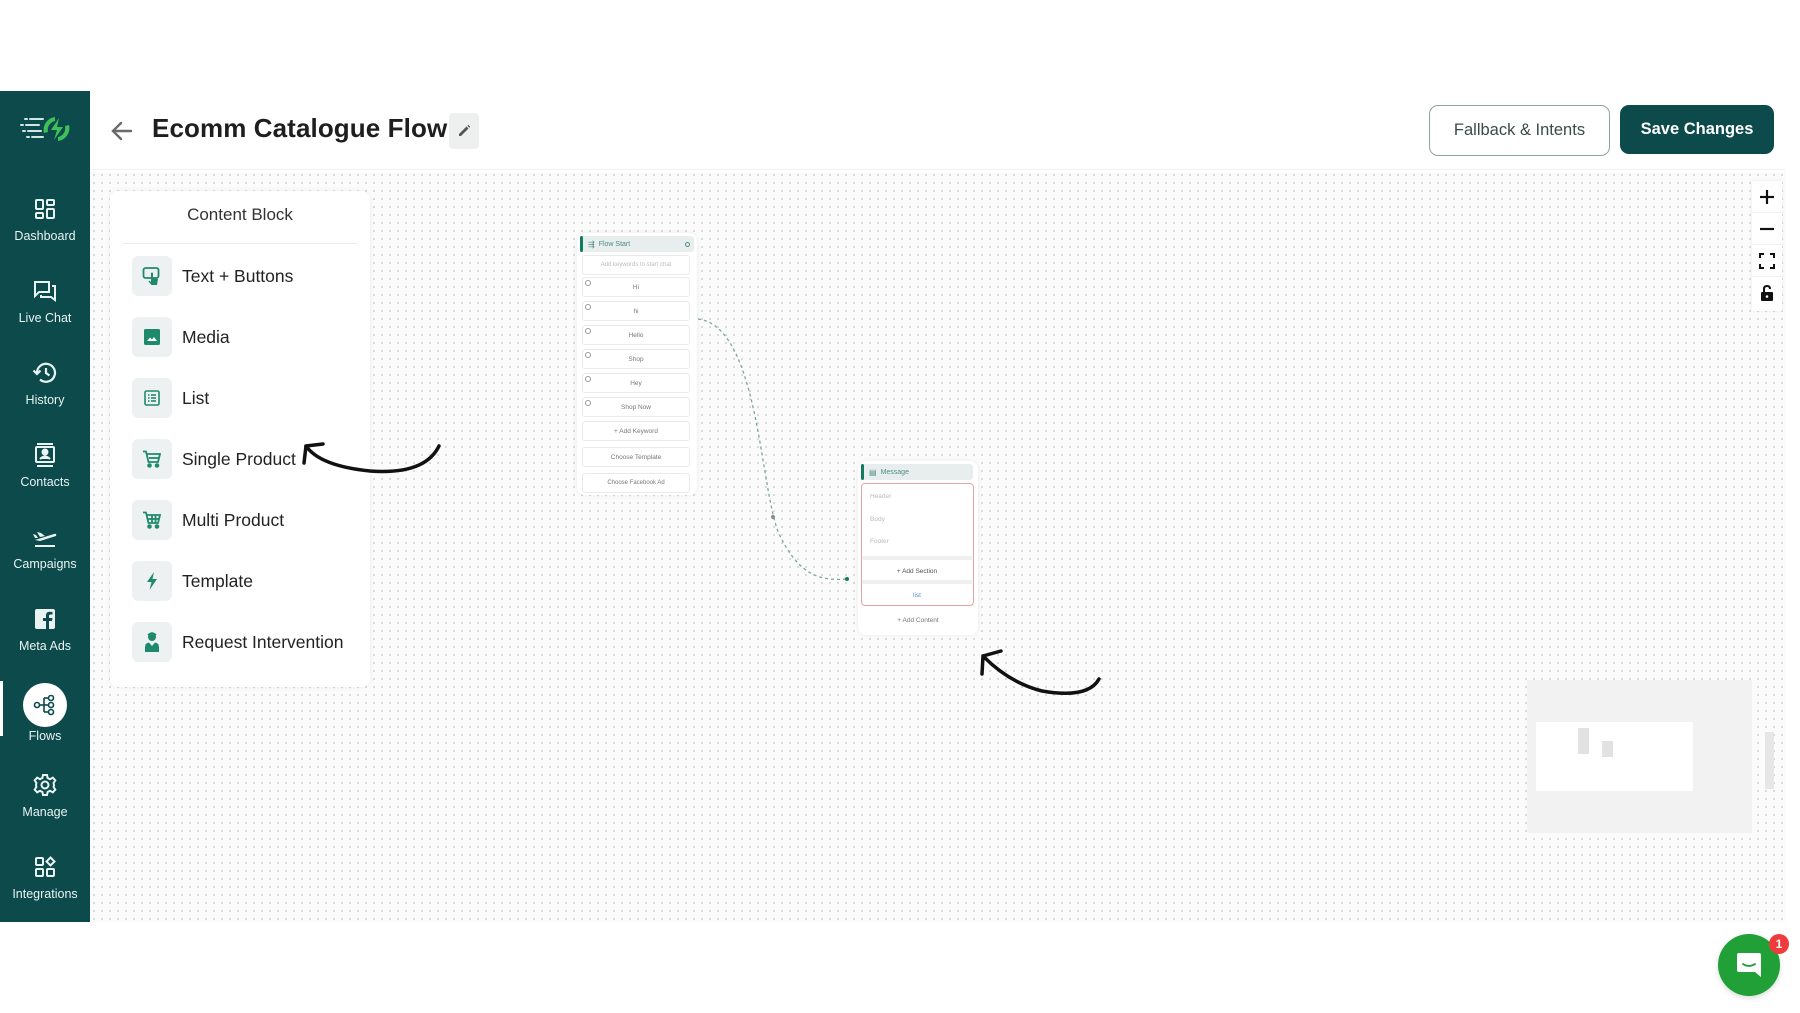 The image size is (1800, 1013). I want to click on list-block: Header Body Footer + Add Section list, so click(917, 544).